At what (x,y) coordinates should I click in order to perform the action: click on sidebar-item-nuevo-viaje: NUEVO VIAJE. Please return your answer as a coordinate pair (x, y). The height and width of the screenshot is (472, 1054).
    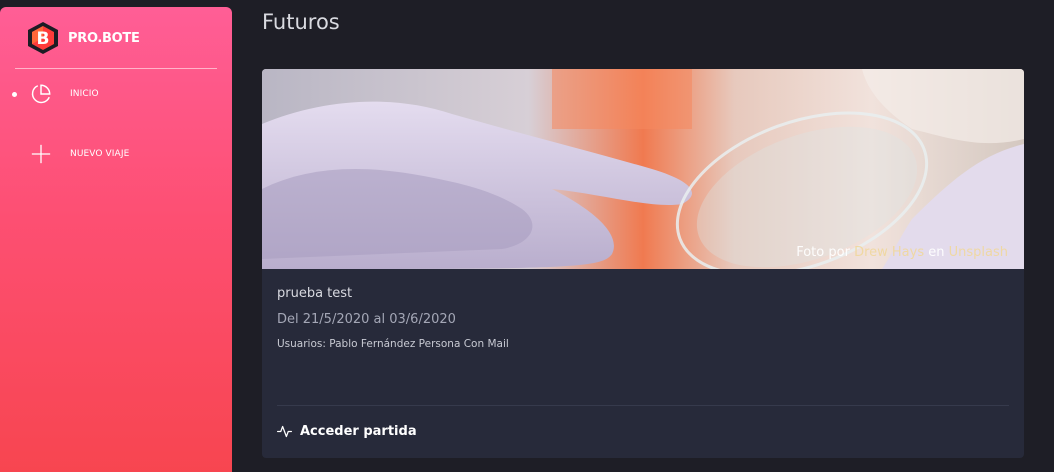
    Looking at the image, I should click on (116, 154).